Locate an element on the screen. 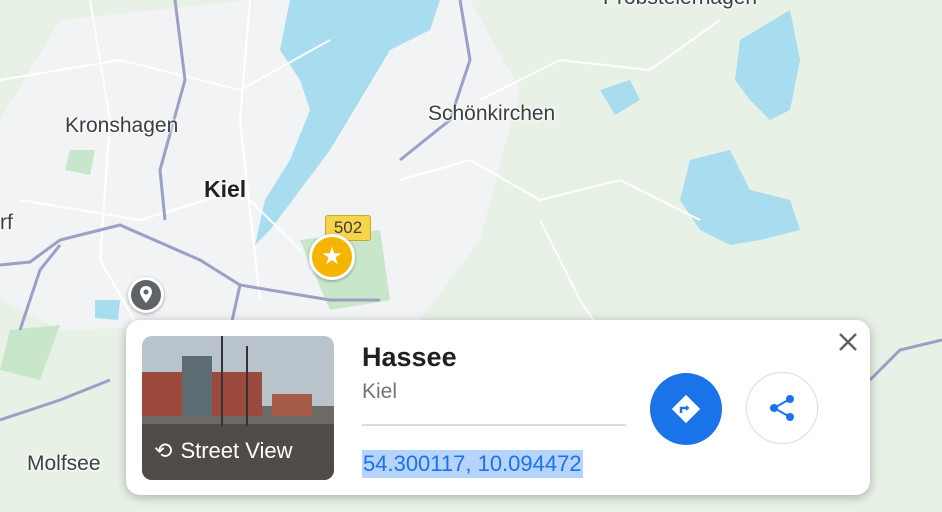 The height and width of the screenshot is (512, 942). place-label-kiel: Kiel is located at coordinates (225, 189).